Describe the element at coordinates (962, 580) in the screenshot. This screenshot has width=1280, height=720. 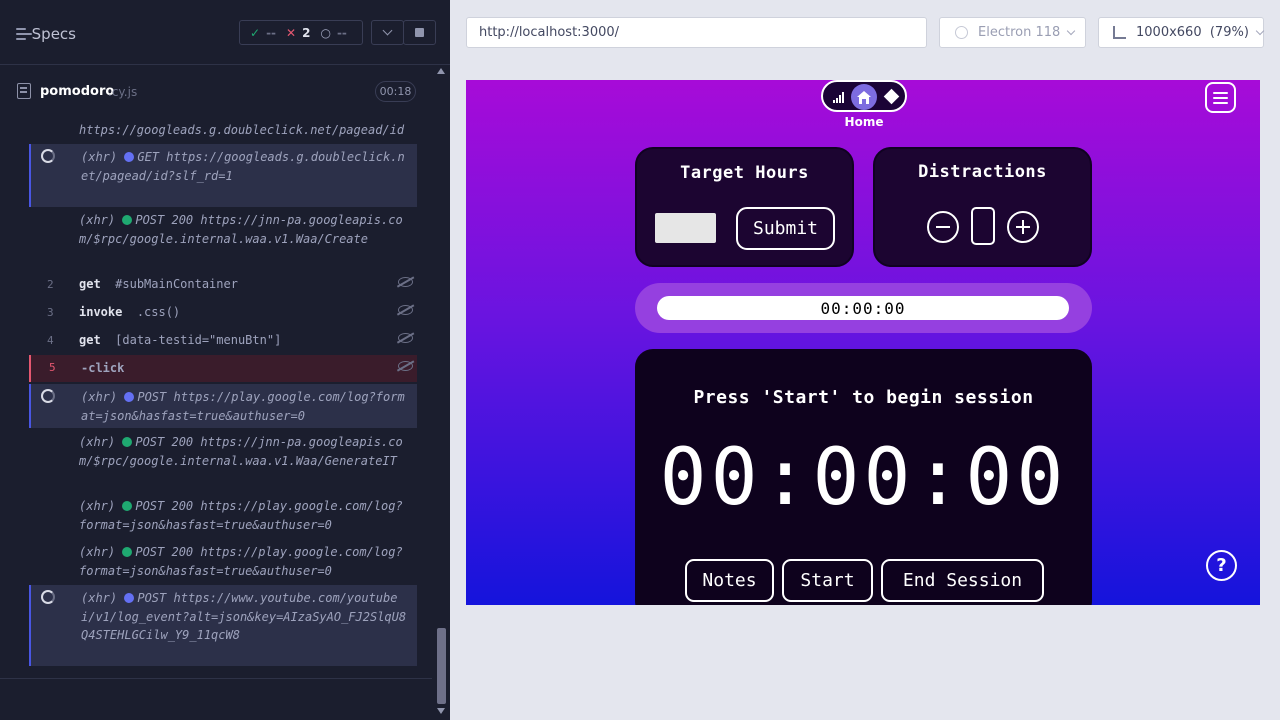
I see `end-session-button: End Session` at that location.